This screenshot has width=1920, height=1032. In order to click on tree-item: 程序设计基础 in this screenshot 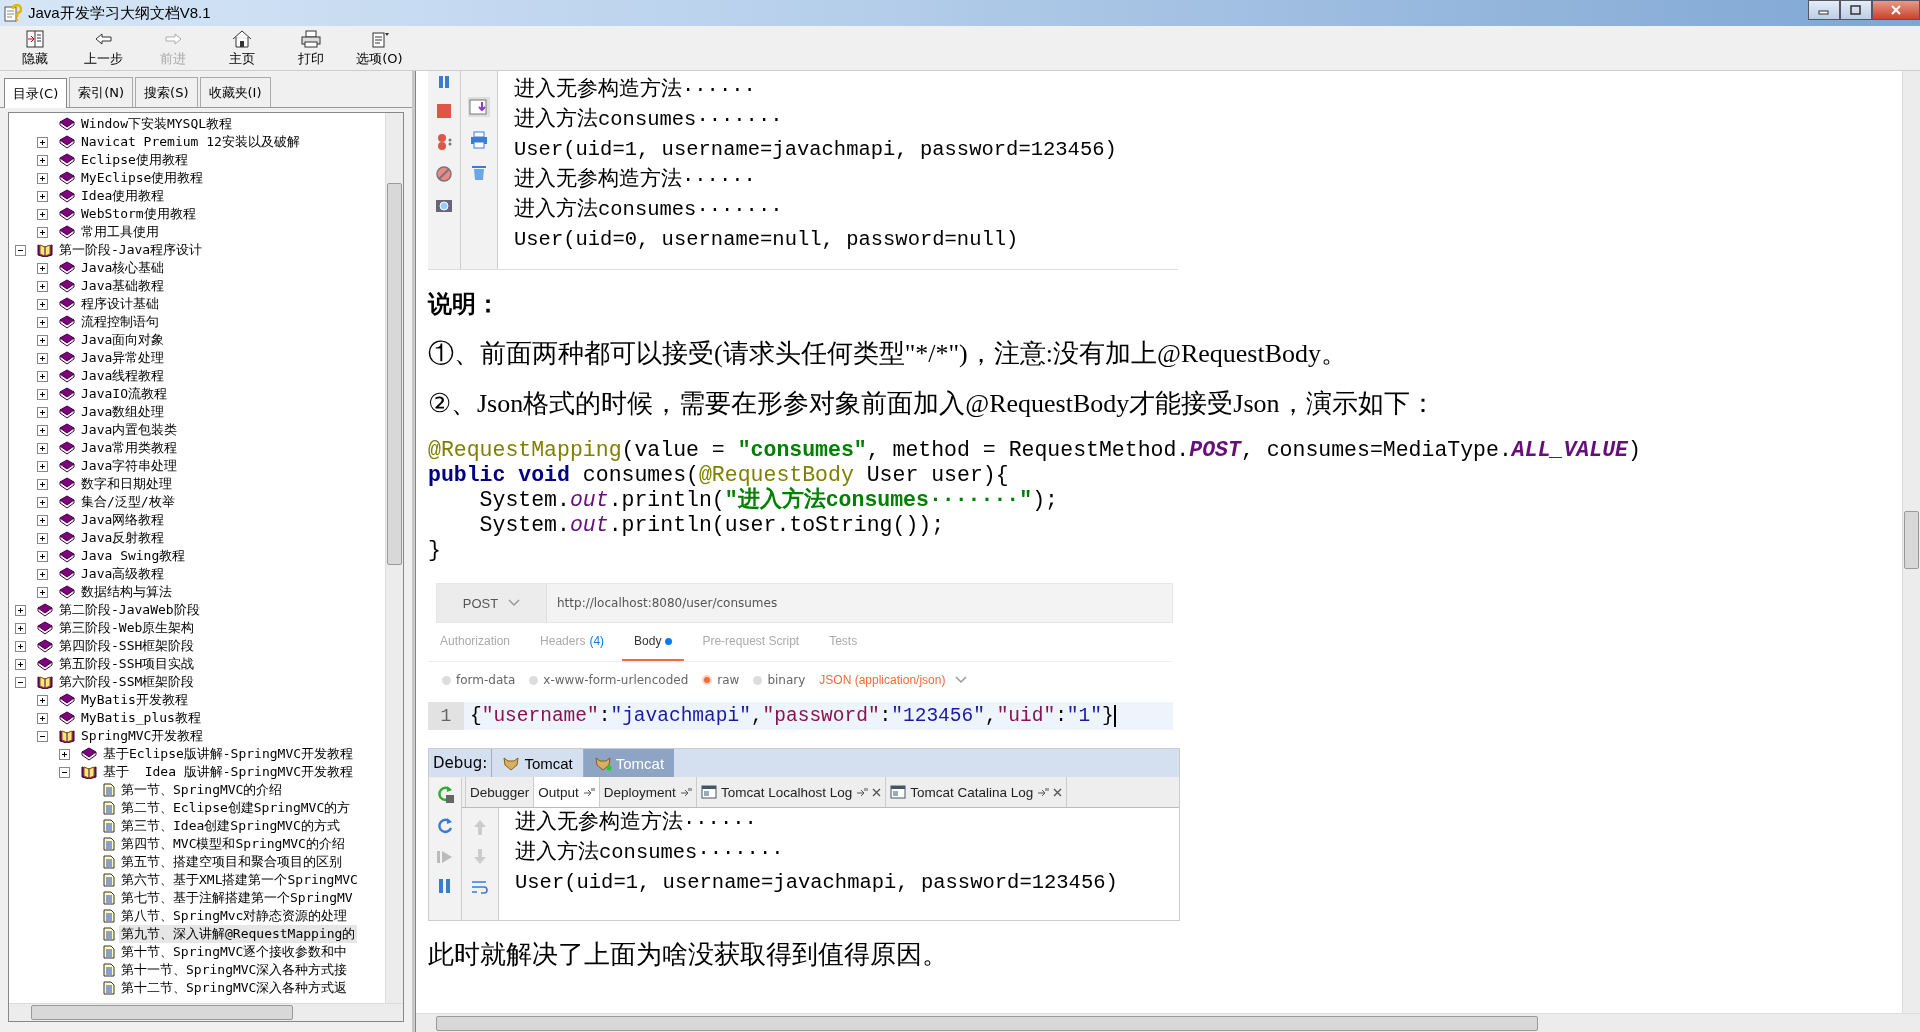, I will do `click(120, 304)`.